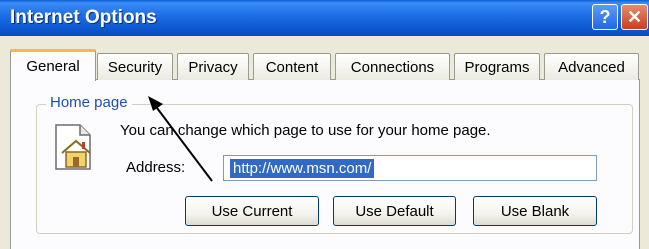  Describe the element at coordinates (89, 102) in the screenshot. I see `home-page-group-title: Home page` at that location.